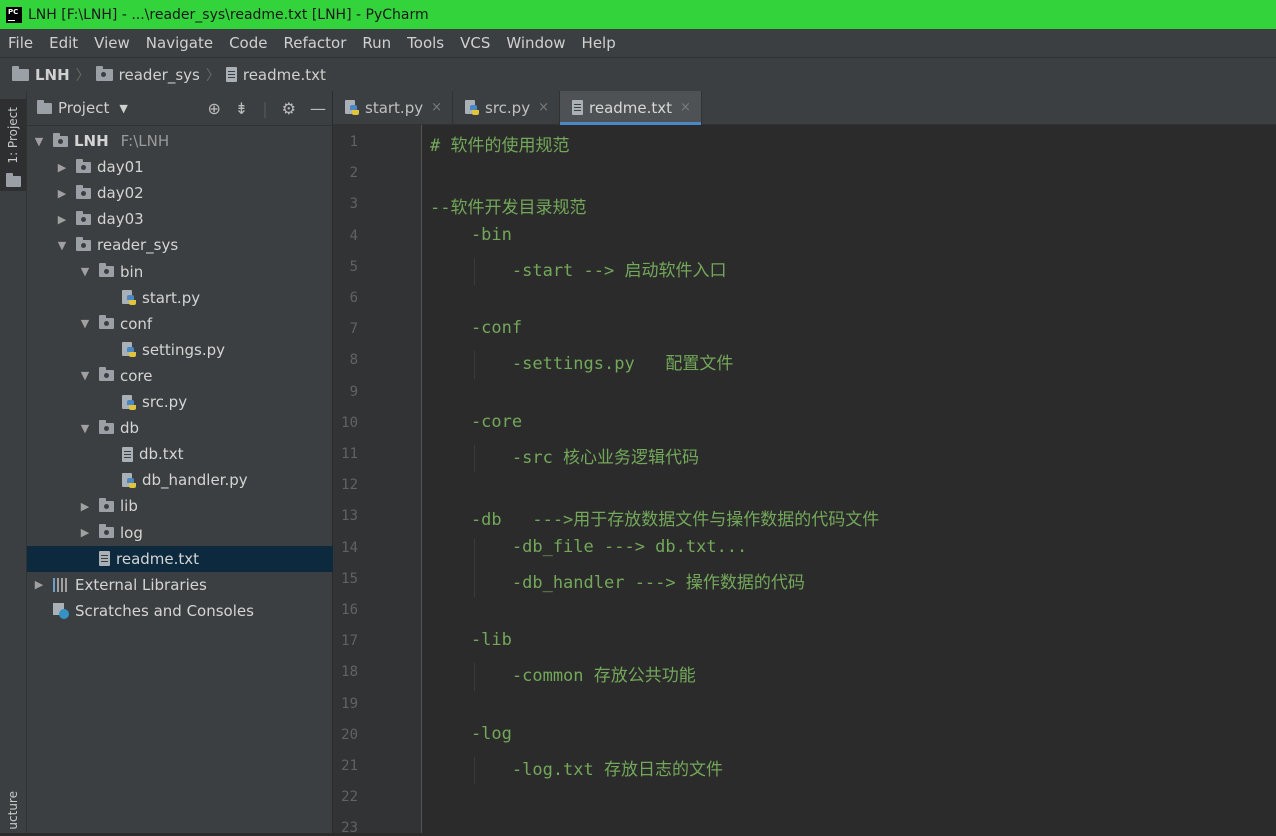 This screenshot has height=836, width=1276. What do you see at coordinates (123, 108) in the screenshot?
I see `dropdown-arrow-icon: ▼` at bounding box center [123, 108].